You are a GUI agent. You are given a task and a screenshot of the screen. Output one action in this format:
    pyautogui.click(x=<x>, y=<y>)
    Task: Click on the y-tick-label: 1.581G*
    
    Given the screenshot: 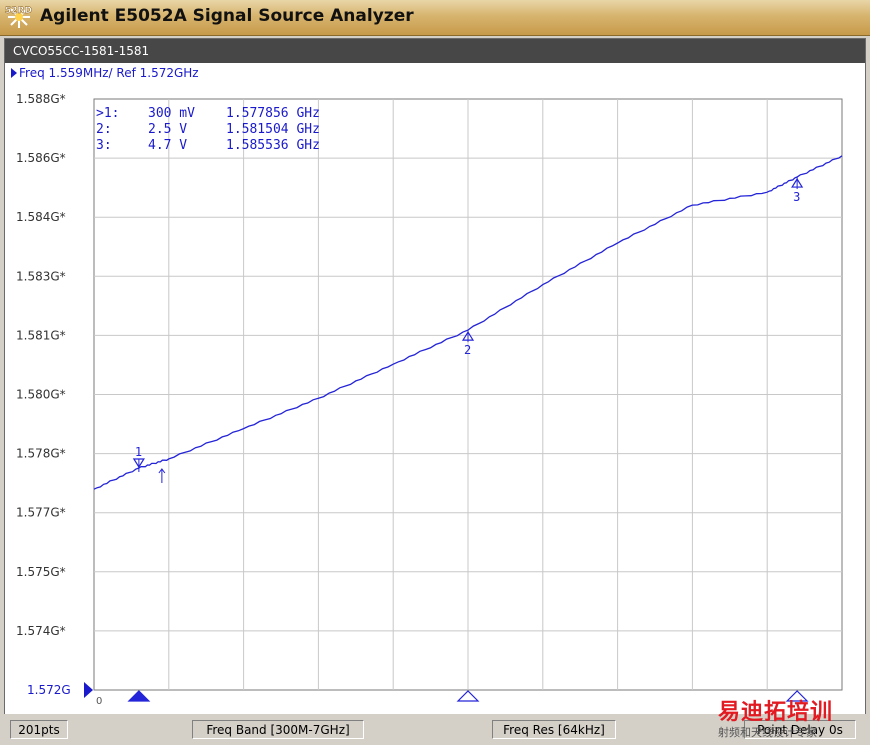 What is the action you would take?
    pyautogui.click(x=41, y=335)
    